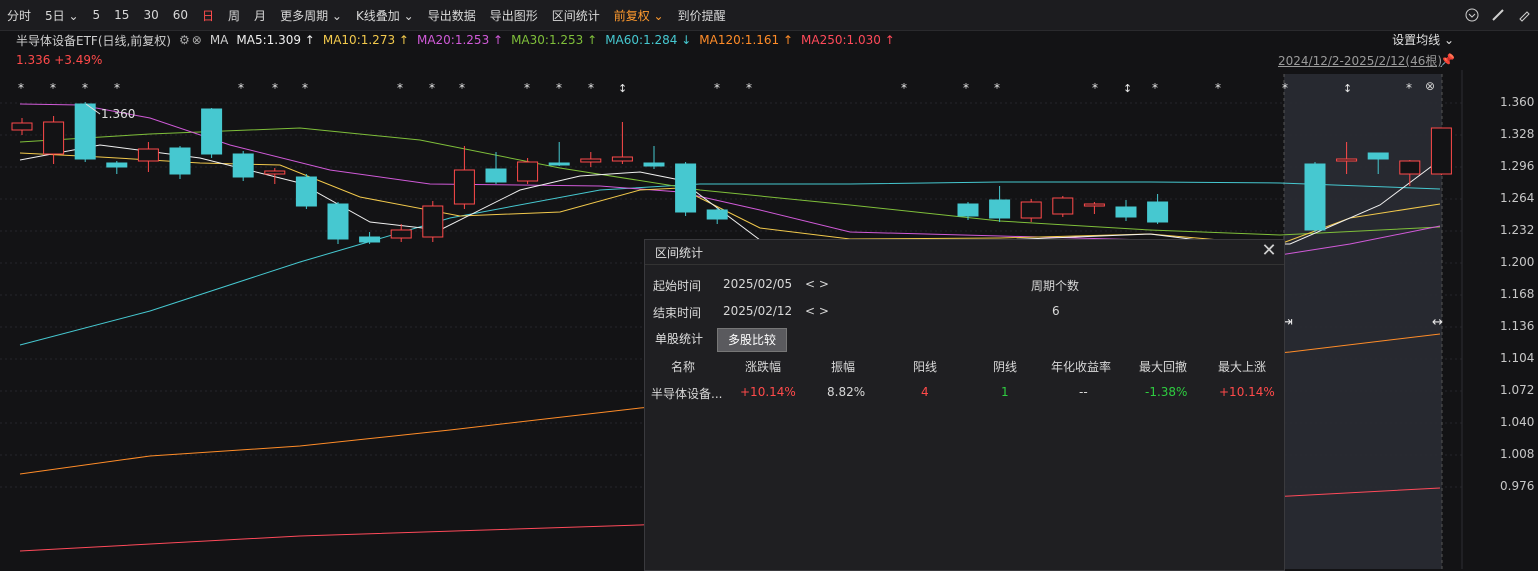 This screenshot has width=1538, height=571. What do you see at coordinates (1517, 294) in the screenshot?
I see `y-tick-label: 1.168` at bounding box center [1517, 294].